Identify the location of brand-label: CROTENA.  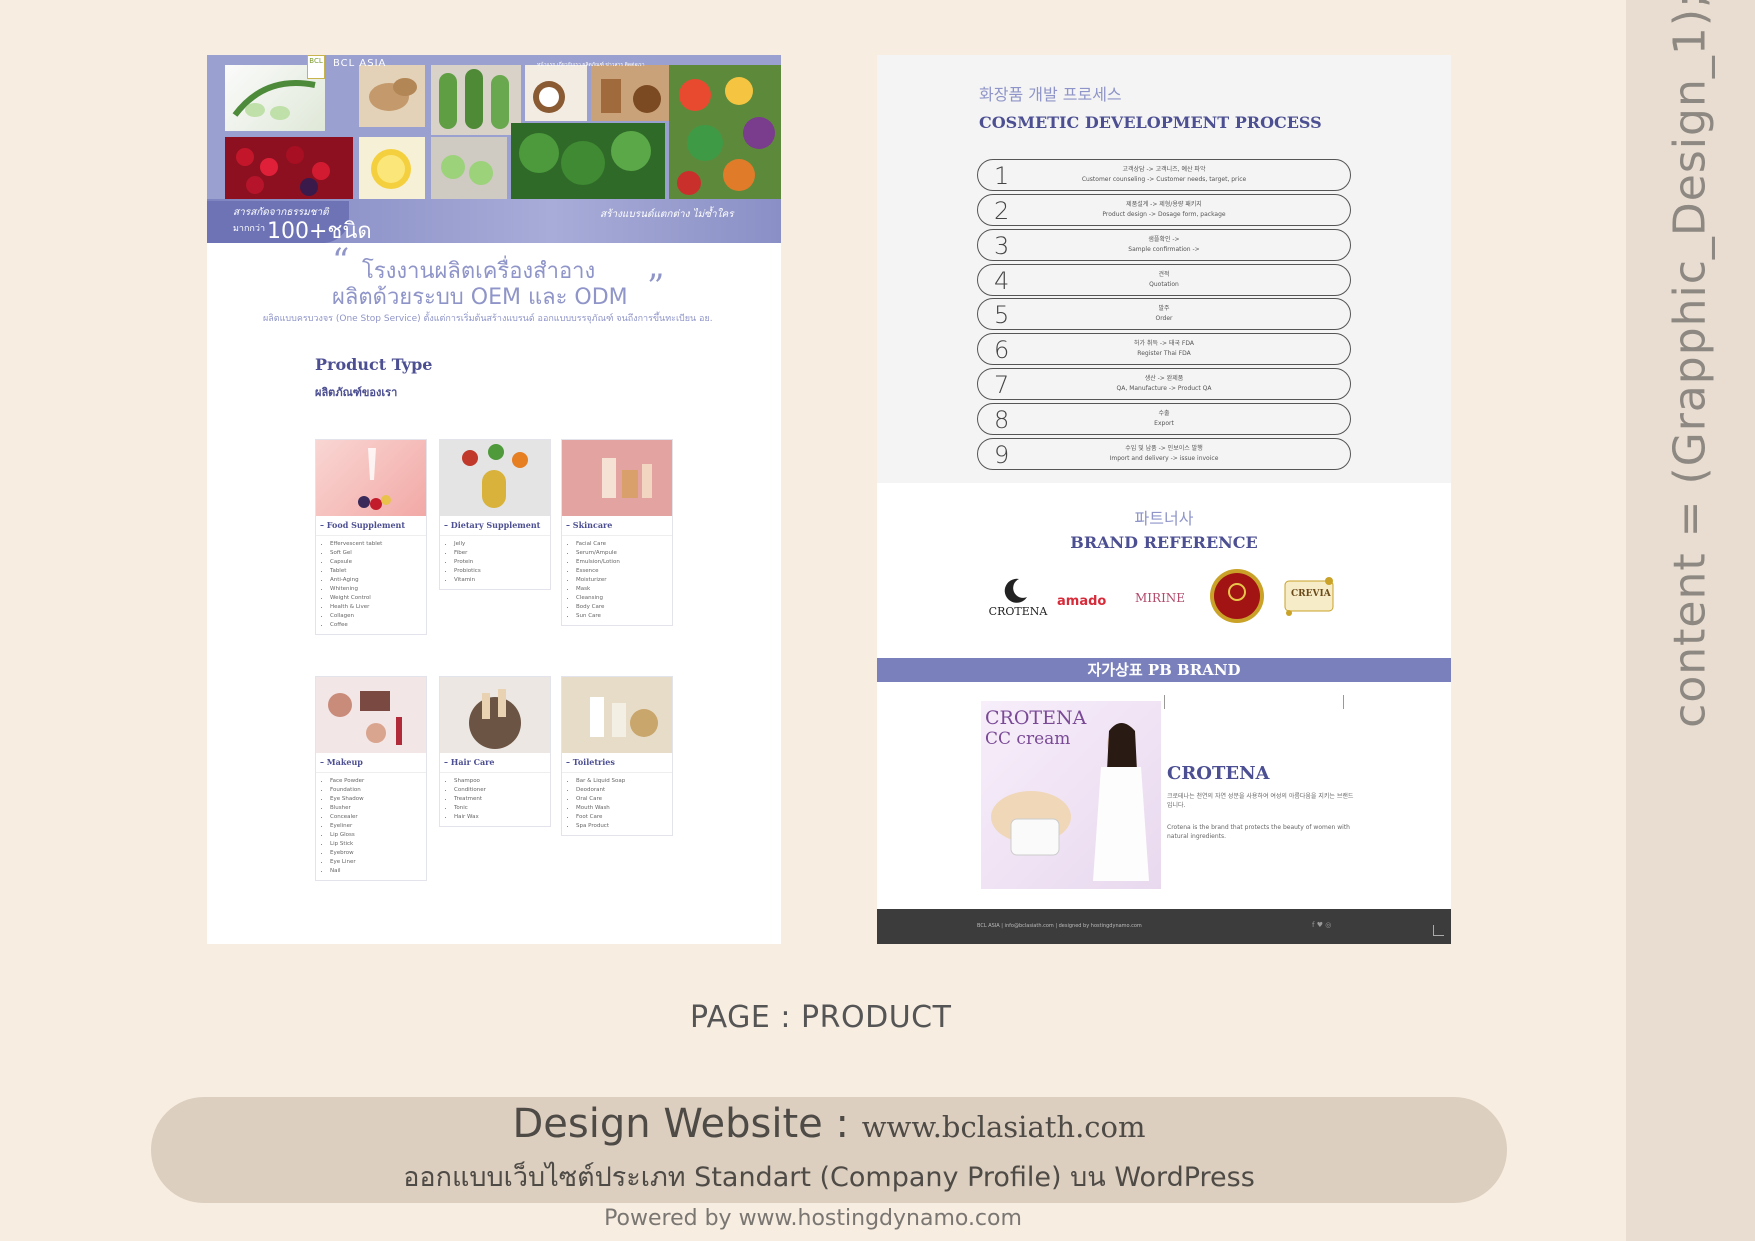
(1018, 611).